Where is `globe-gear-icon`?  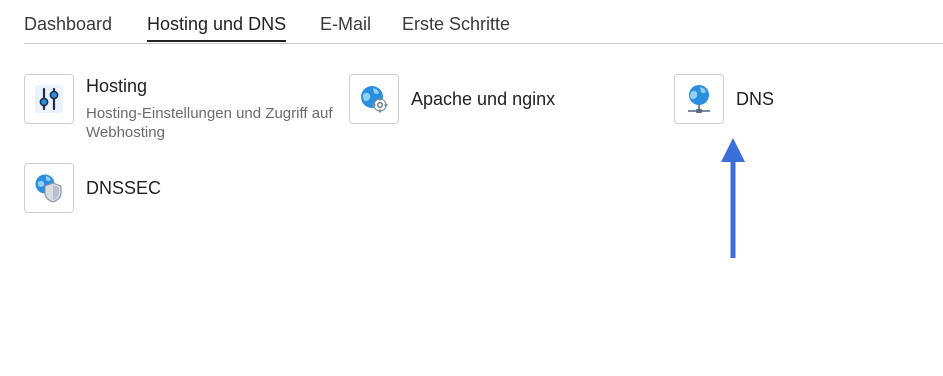
globe-gear-icon is located at coordinates (374, 99).